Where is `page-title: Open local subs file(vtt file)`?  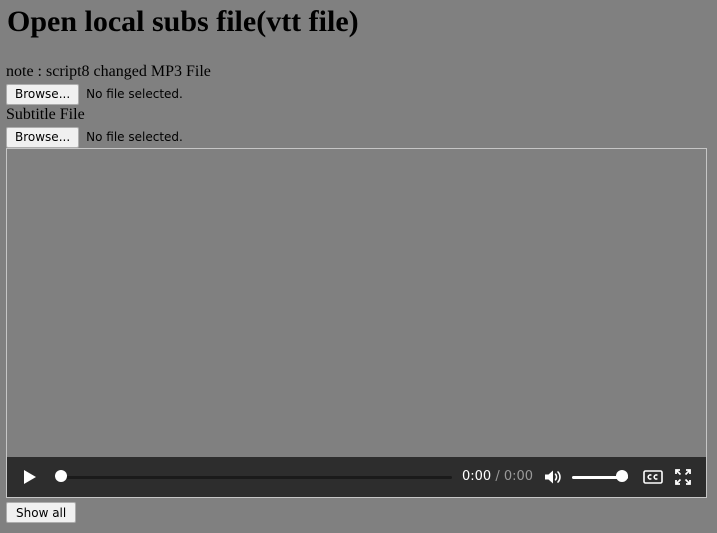 page-title: Open local subs file(vtt file) is located at coordinates (183, 21).